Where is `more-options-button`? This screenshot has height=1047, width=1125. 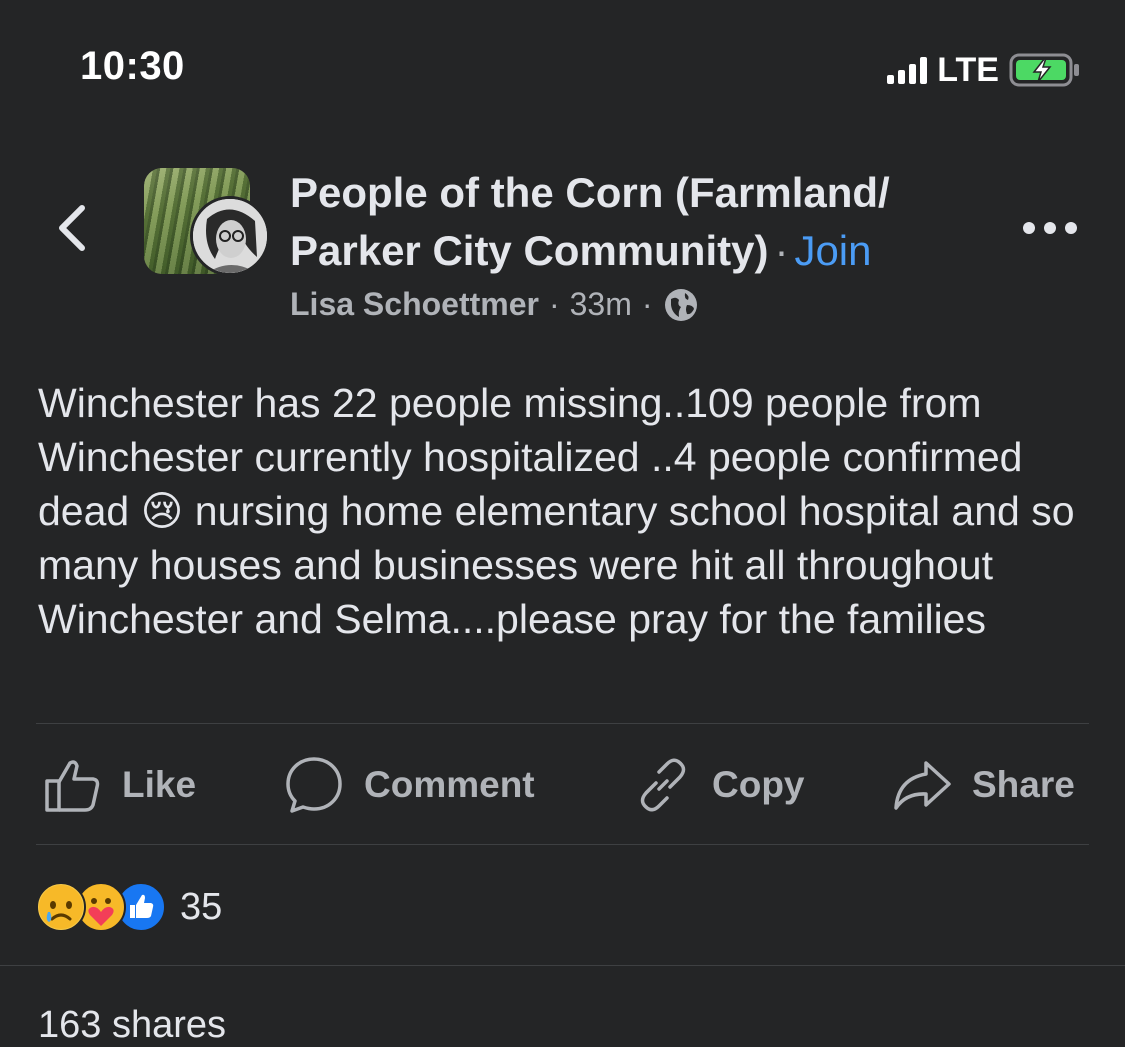
more-options-button is located at coordinates (1050, 228).